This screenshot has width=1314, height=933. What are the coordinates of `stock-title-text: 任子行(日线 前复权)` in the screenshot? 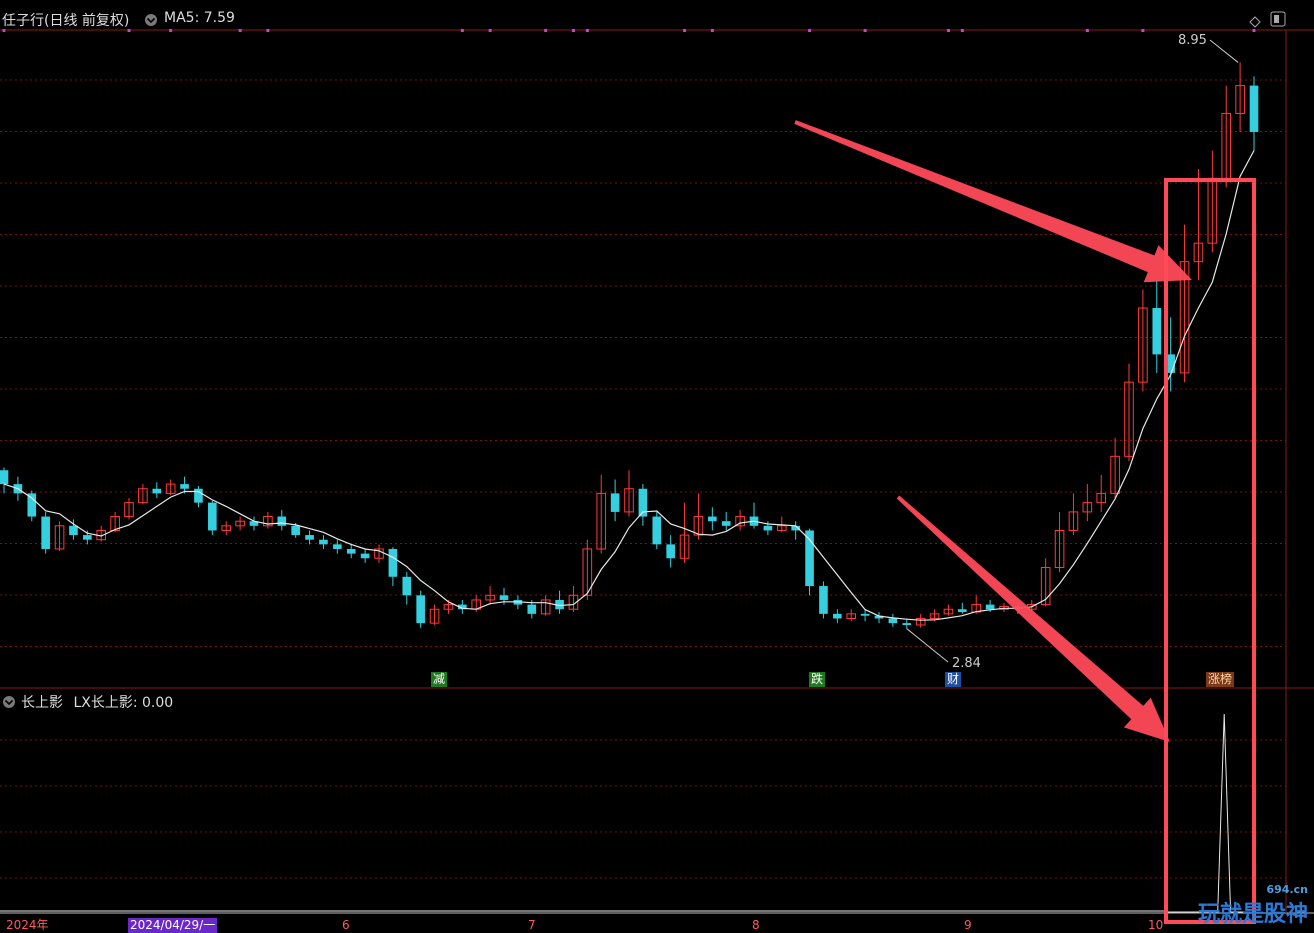 It's located at (66, 21).